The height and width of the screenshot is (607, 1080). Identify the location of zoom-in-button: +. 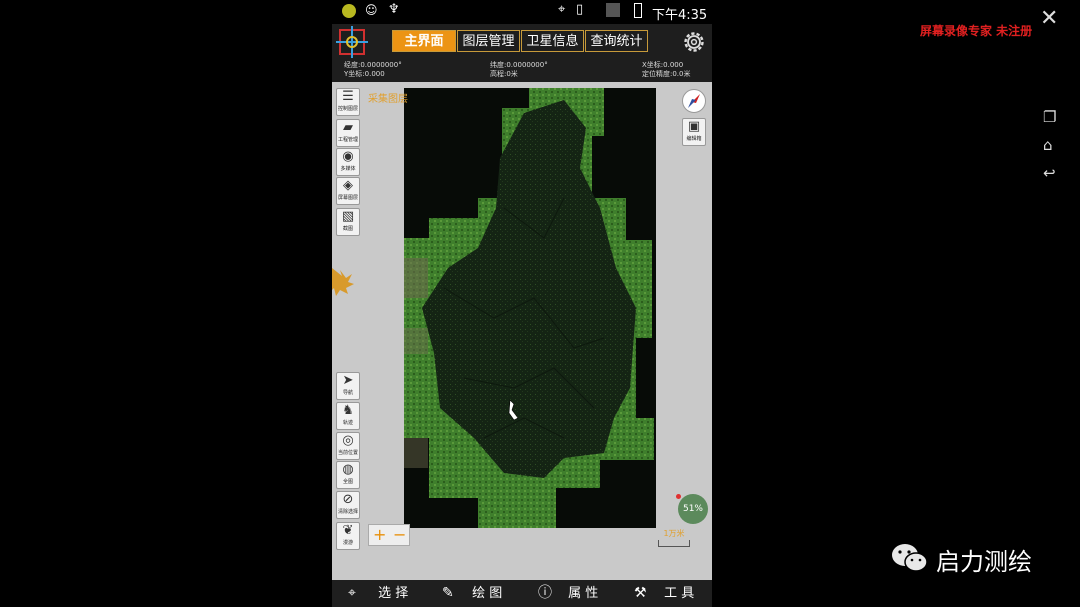
(379, 535).